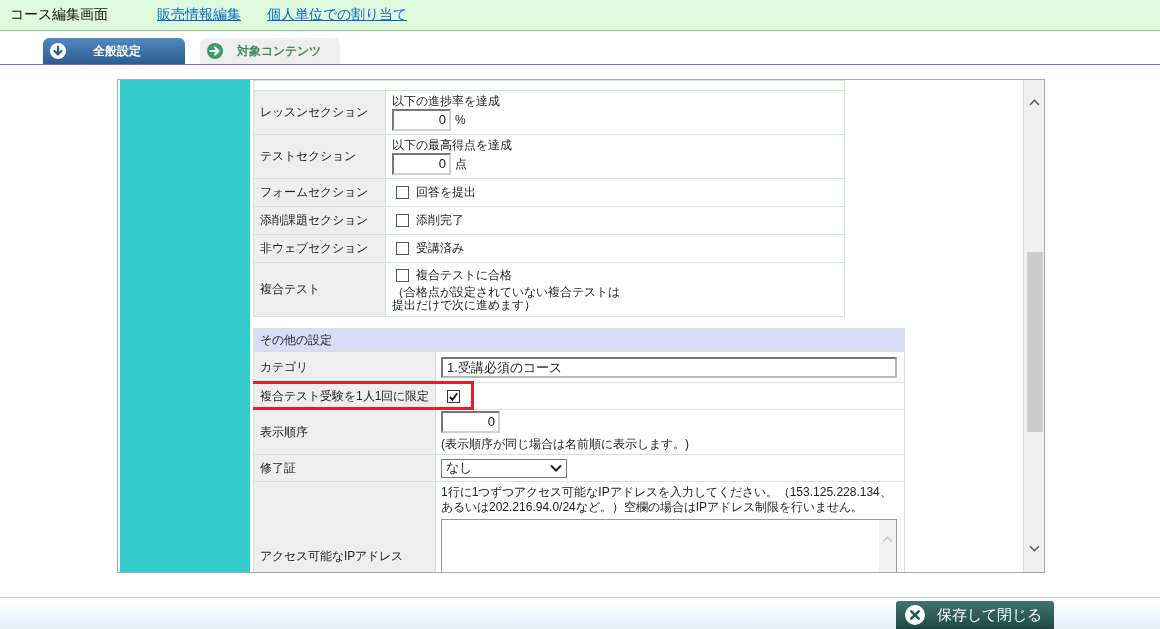 The image size is (1160, 629). I want to click on page-title: コース編集画面, so click(59, 15).